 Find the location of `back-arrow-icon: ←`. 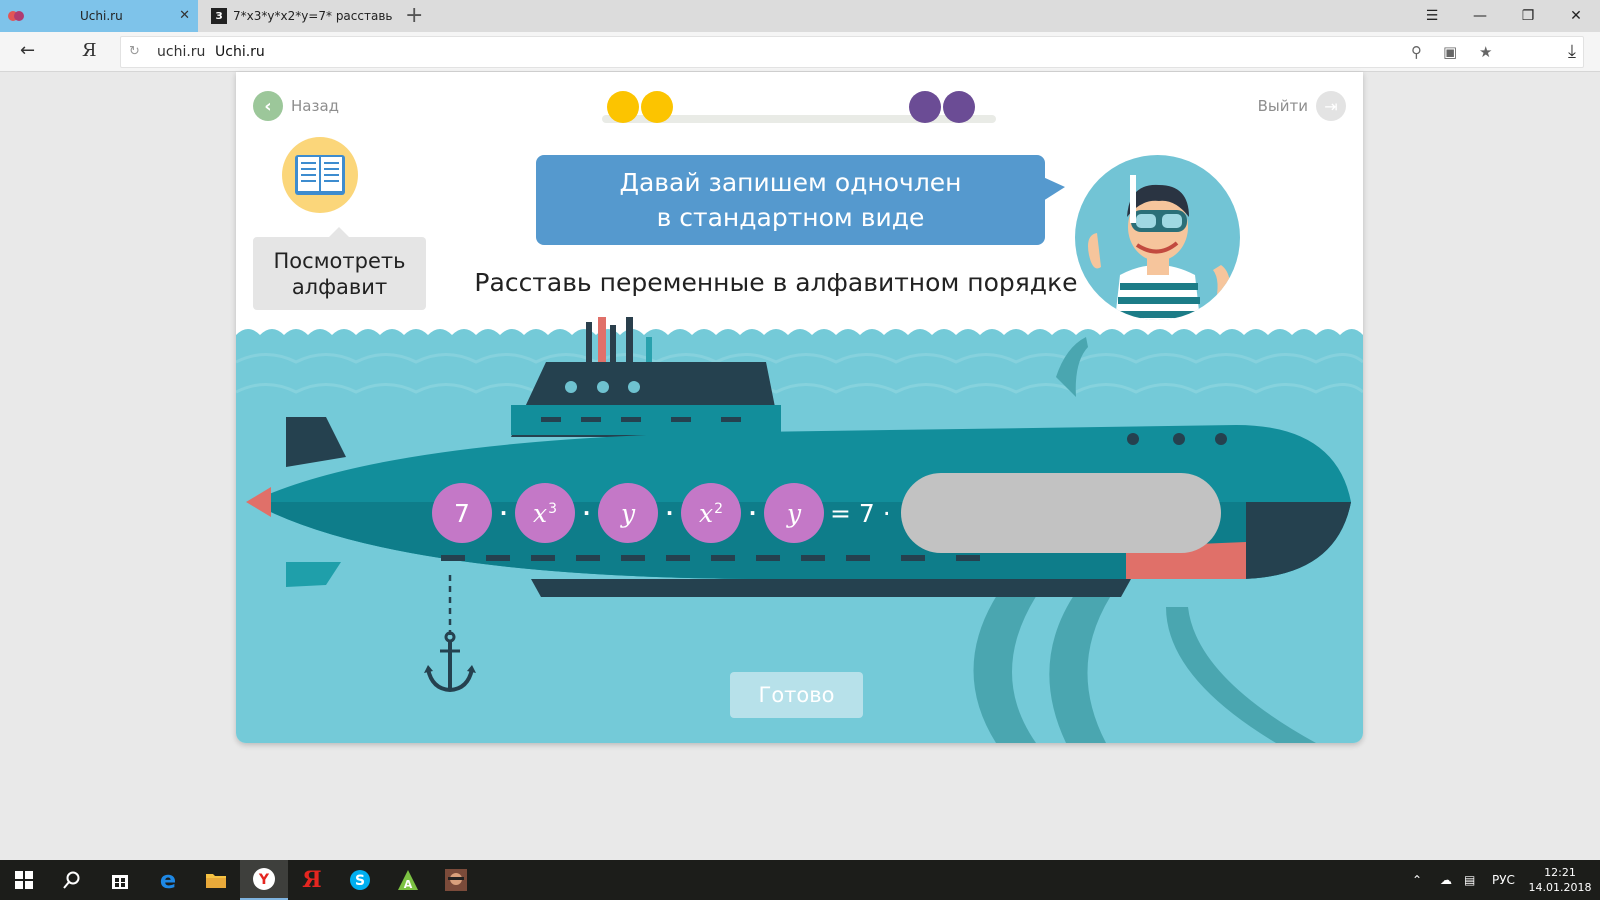

back-arrow-icon: ← is located at coordinates (27, 50).